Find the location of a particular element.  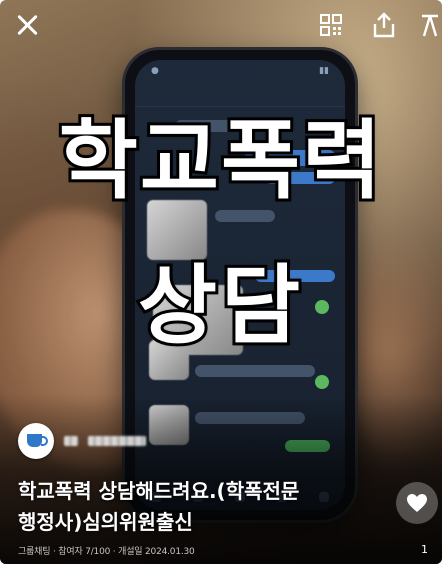

overlay-title-line1: 학교폭력 is located at coordinates (220, 161).